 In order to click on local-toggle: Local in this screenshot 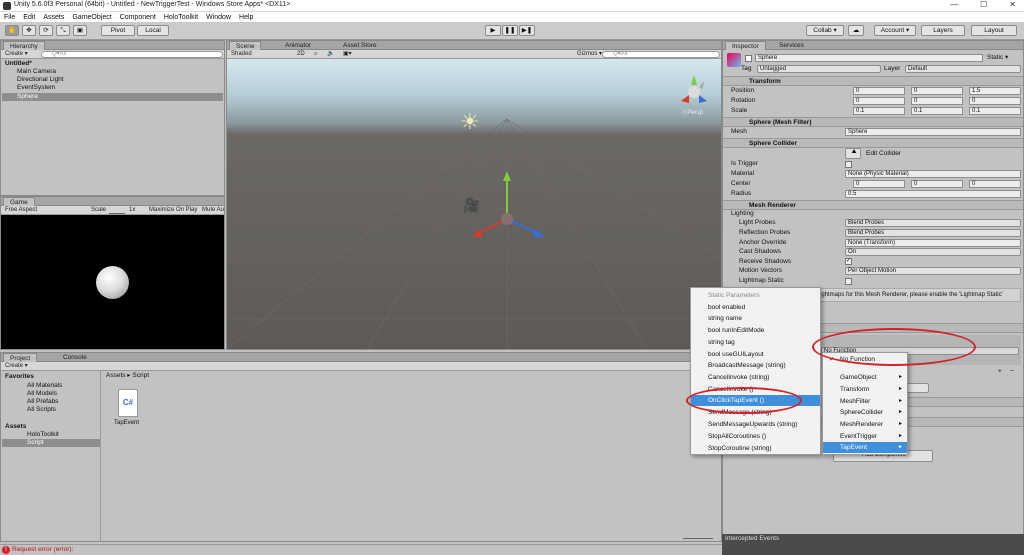, I will do `click(153, 30)`.